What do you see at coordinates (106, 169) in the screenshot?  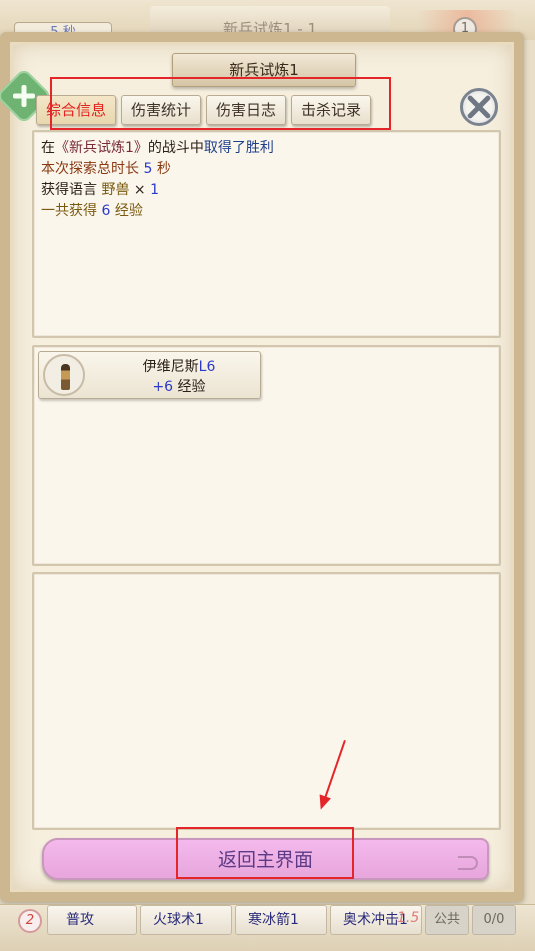 I see `summary-duration-line: 本次探索总时长 5 秒` at bounding box center [106, 169].